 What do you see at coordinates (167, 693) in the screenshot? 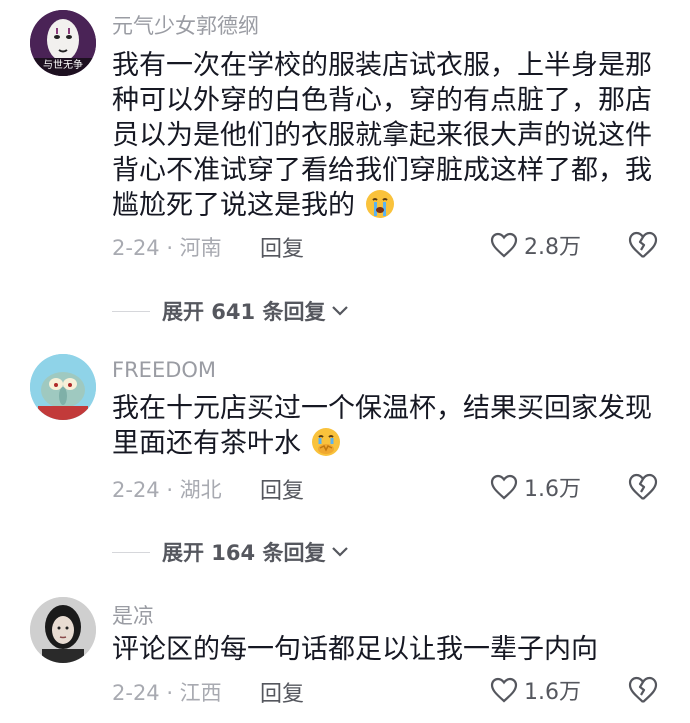
I see `comment-meta: 2-24 · 江西` at bounding box center [167, 693].